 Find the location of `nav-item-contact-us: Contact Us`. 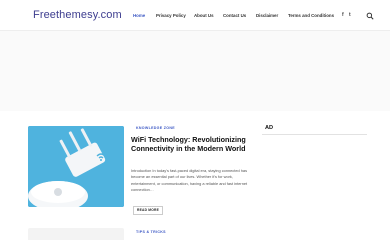

nav-item-contact-us: Contact Us is located at coordinates (234, 15).